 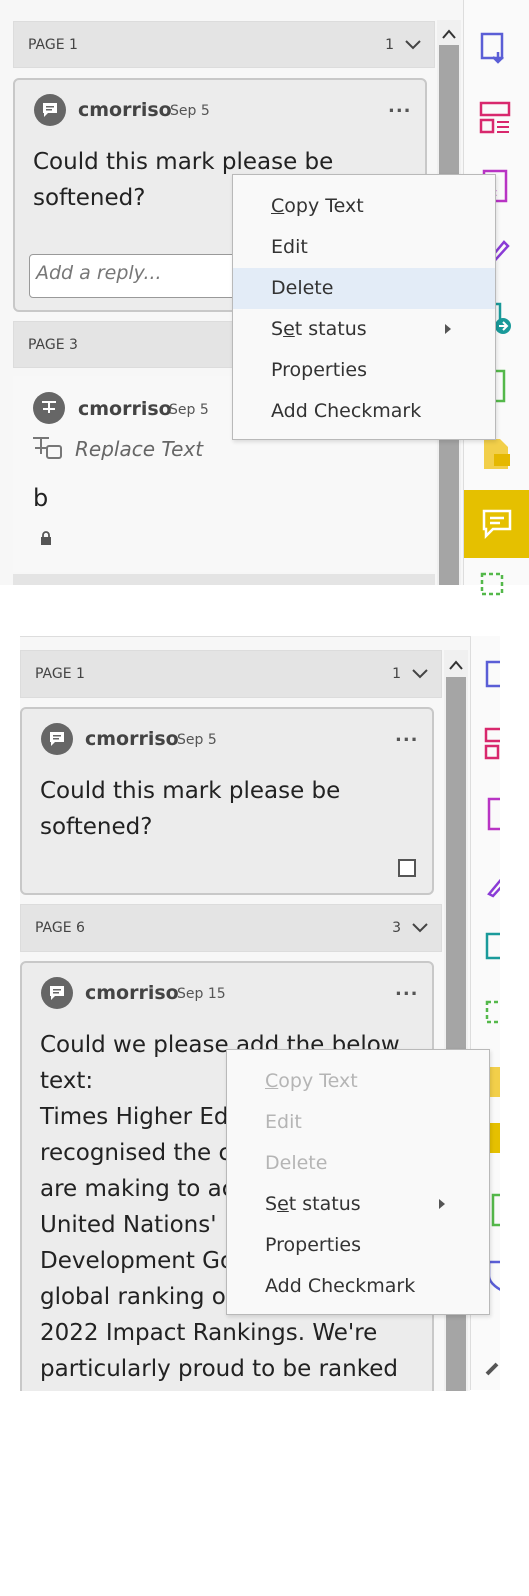 I want to click on next-page-header, so click(x=224, y=579).